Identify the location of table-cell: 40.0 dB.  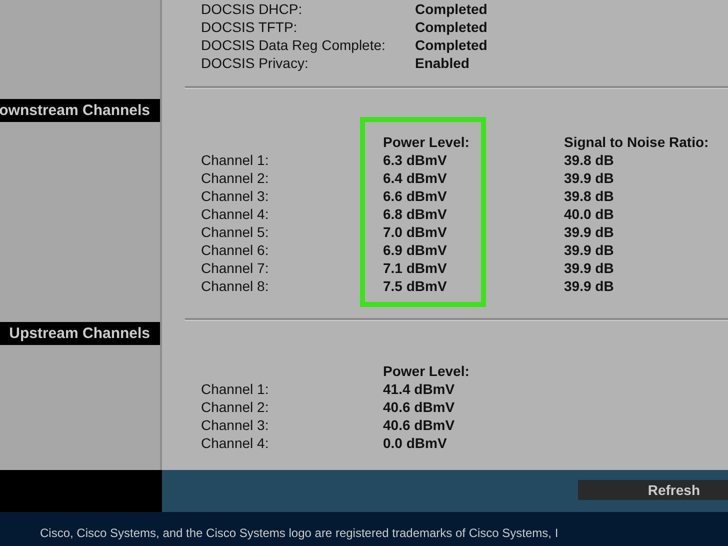
(589, 214).